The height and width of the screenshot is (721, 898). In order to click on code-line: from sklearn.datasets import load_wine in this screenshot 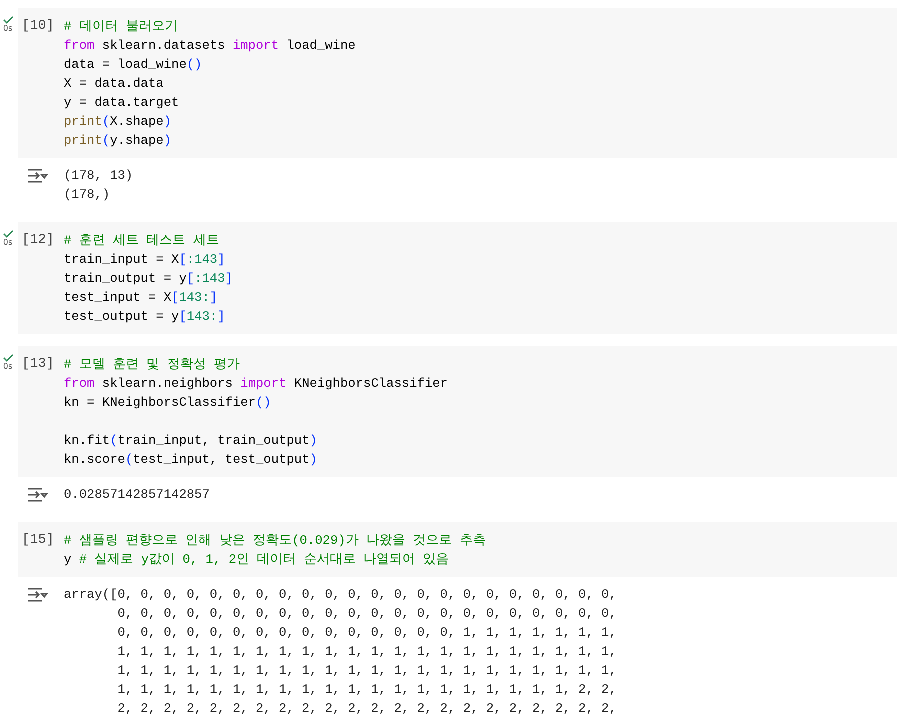, I will do `click(210, 46)`.